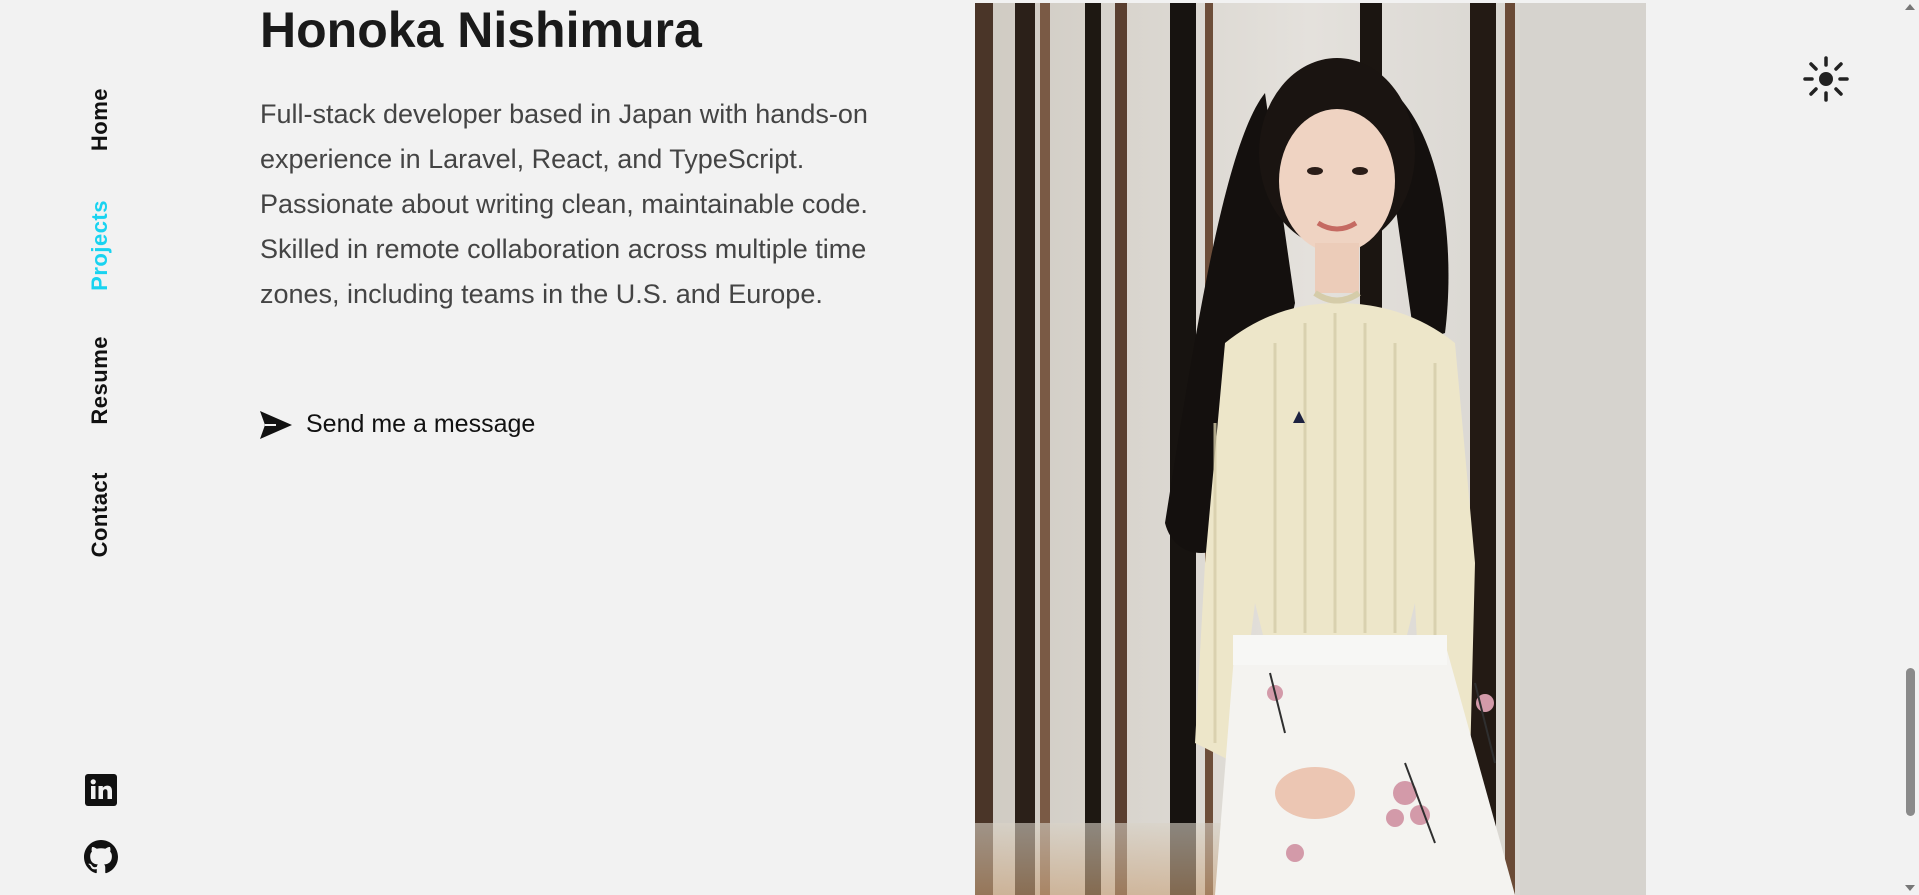 The height and width of the screenshot is (895, 1919). I want to click on nav-item-home-label: Home, so click(99, 120).